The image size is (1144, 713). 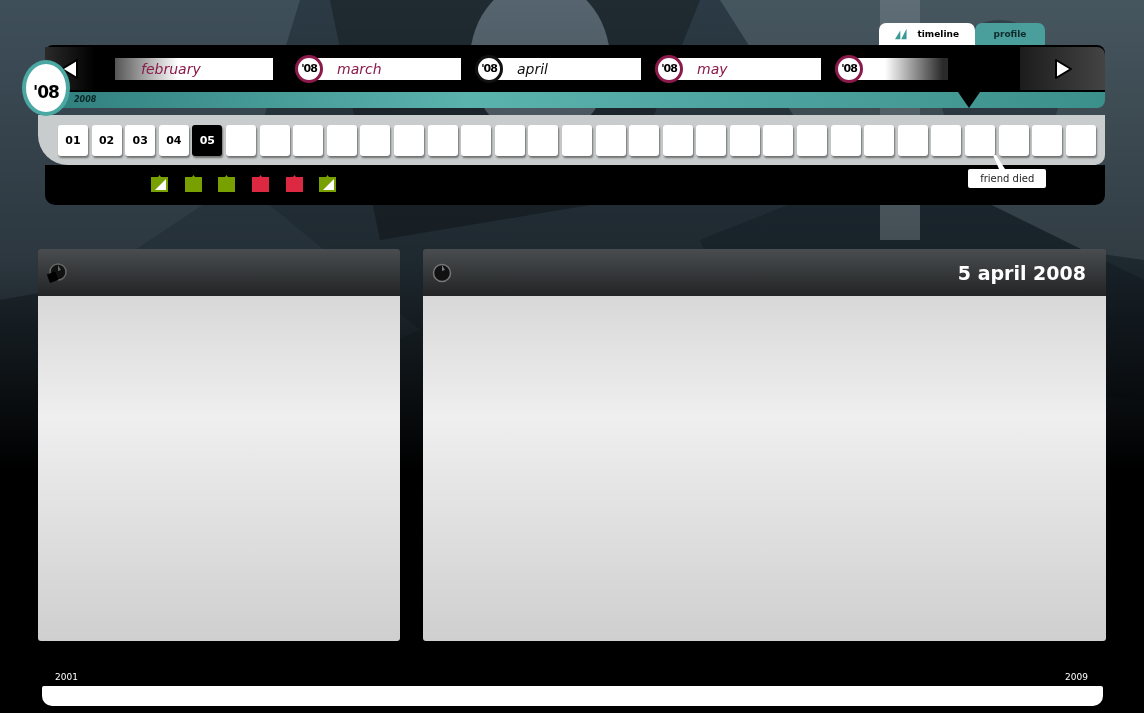 What do you see at coordinates (738, 68) in the screenshot?
I see `month-button: '08 may` at bounding box center [738, 68].